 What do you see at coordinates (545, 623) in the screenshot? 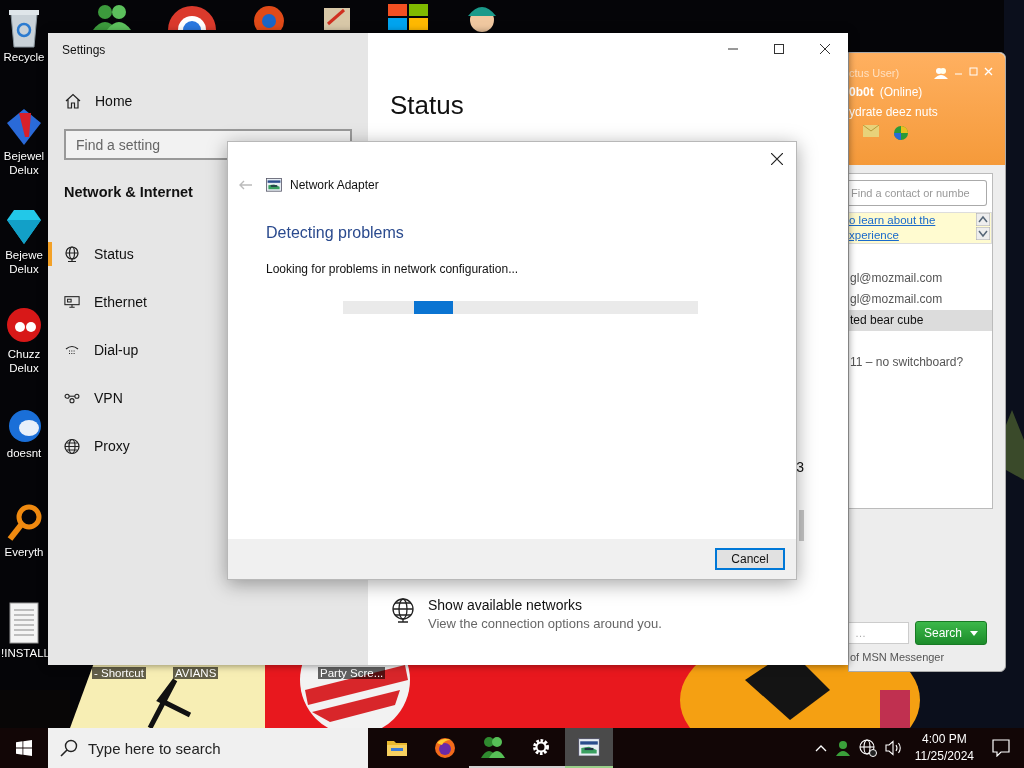
I see `option-description: View the connection options around you.` at bounding box center [545, 623].